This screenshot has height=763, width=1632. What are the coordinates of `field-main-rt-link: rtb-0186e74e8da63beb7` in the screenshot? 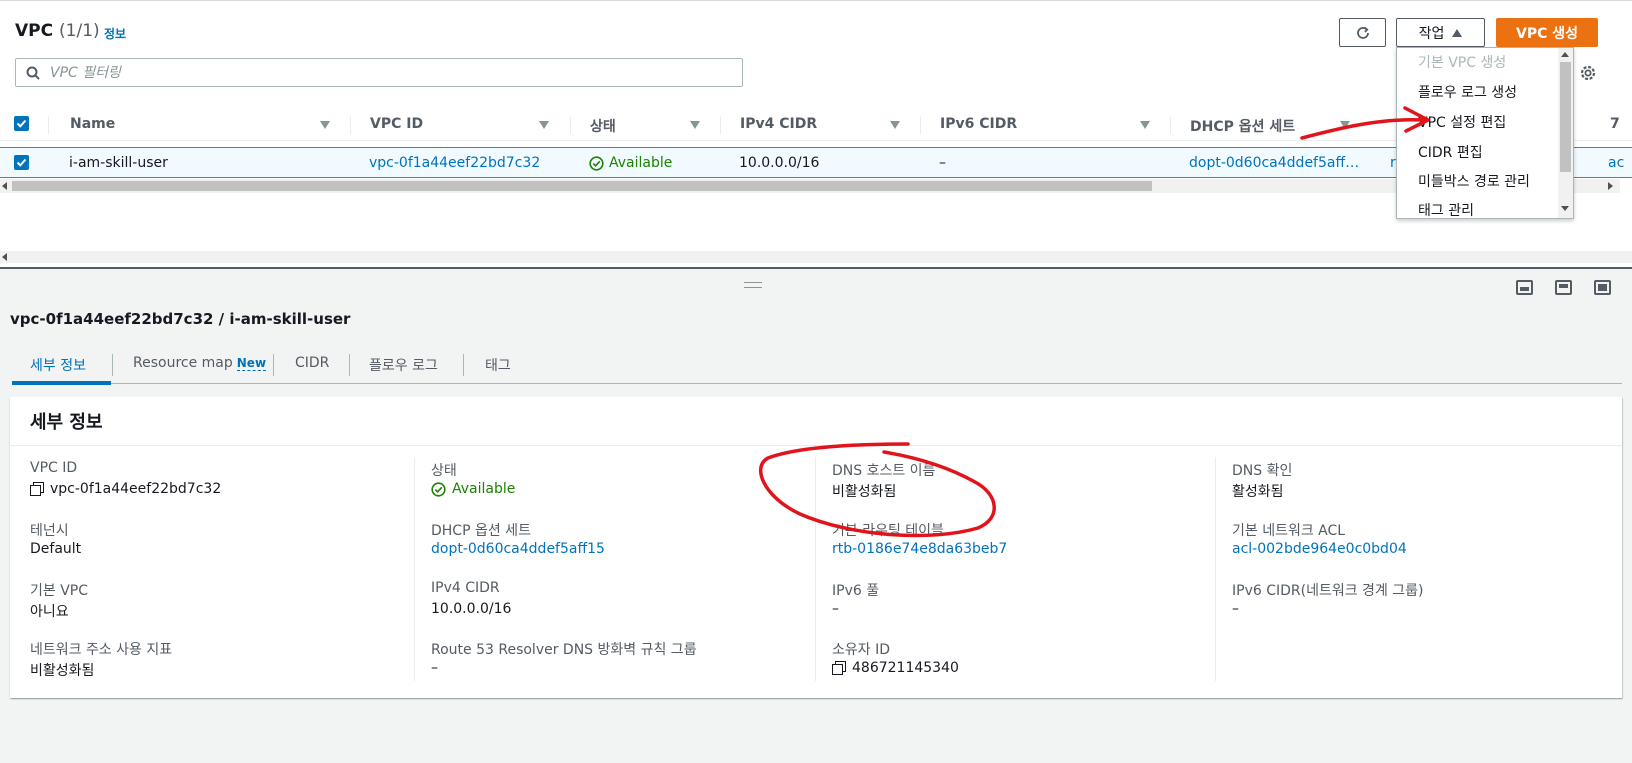 It's located at (919, 549).